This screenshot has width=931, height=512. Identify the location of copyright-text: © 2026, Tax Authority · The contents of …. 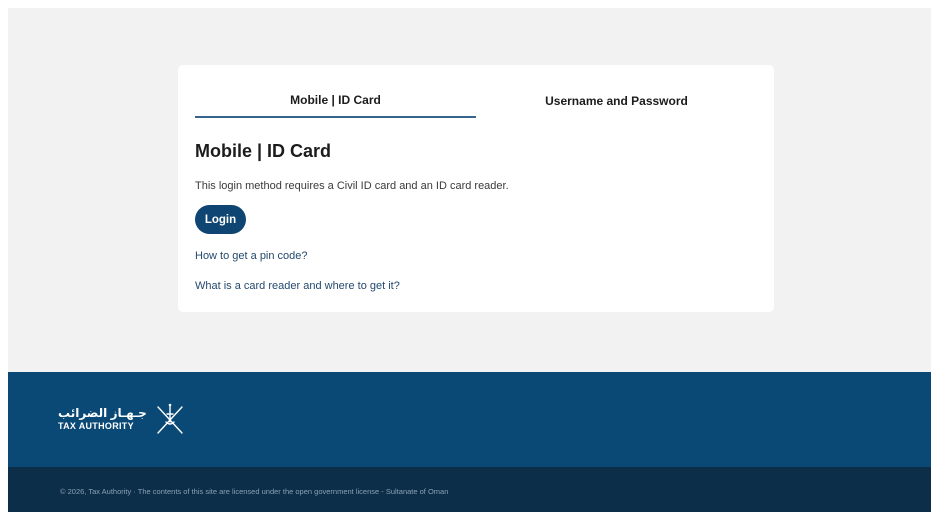
(254, 491).